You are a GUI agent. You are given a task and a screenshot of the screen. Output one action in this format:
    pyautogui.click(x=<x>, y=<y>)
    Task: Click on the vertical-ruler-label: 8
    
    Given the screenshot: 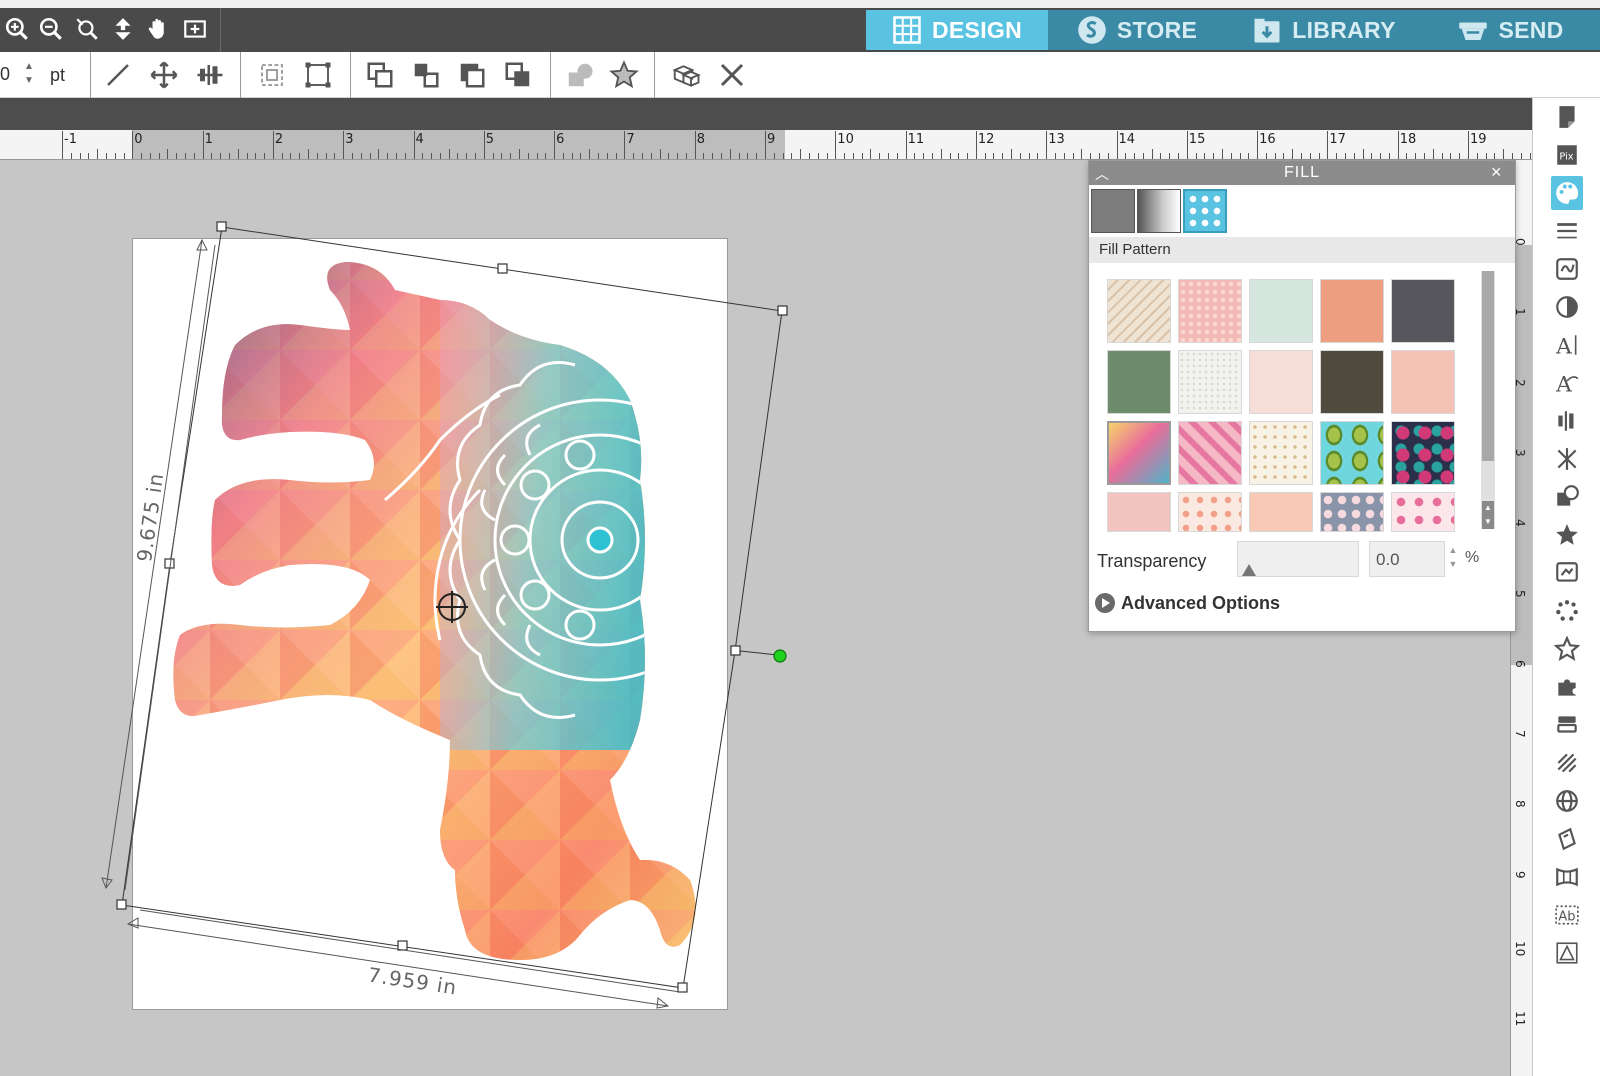 What is the action you would take?
    pyautogui.click(x=1520, y=804)
    